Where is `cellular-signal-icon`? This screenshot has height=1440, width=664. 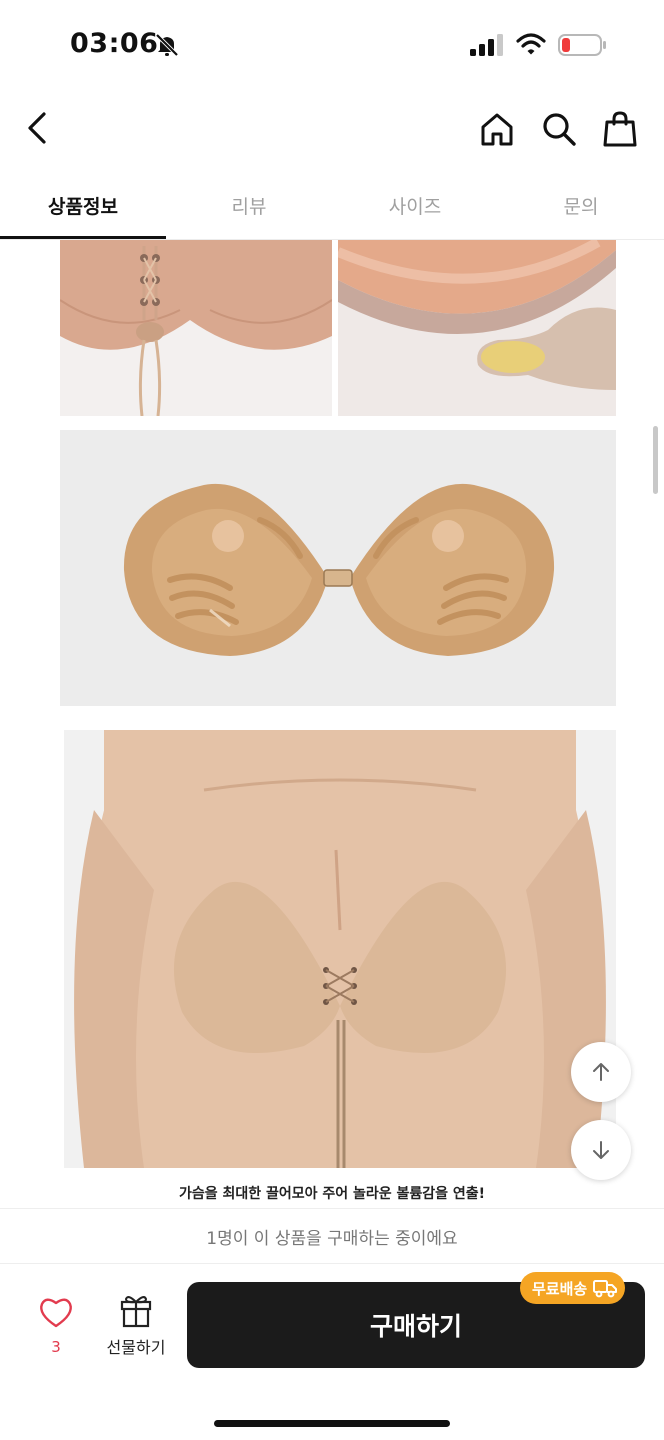
cellular-signal-icon is located at coordinates (486, 45).